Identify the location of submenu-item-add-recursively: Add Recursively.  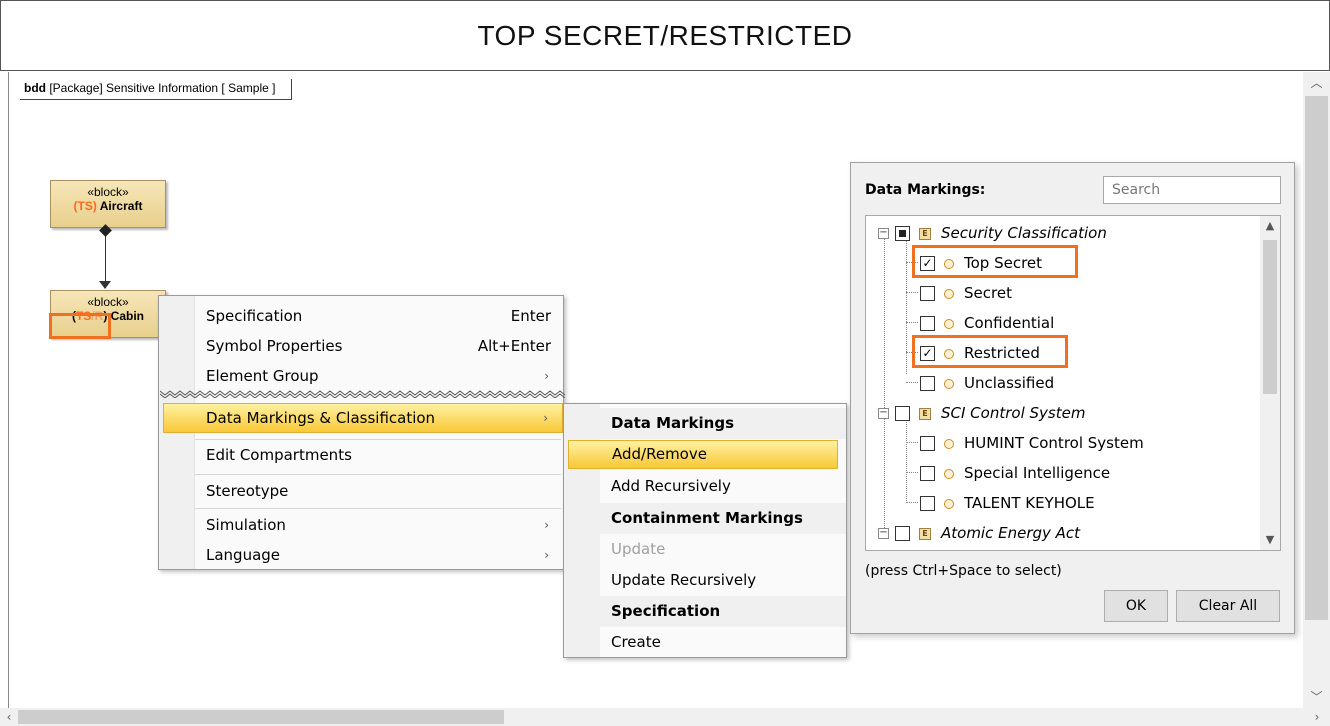
(723, 486).